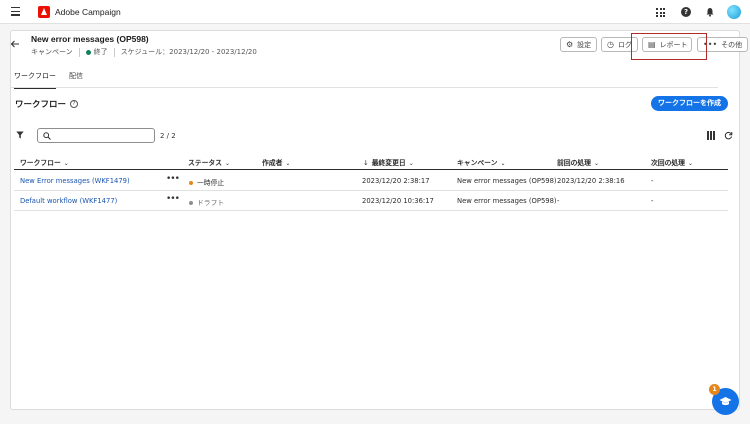 The image size is (750, 424). I want to click on modified-cell: 2023/12/20 10:36:17, so click(398, 201).